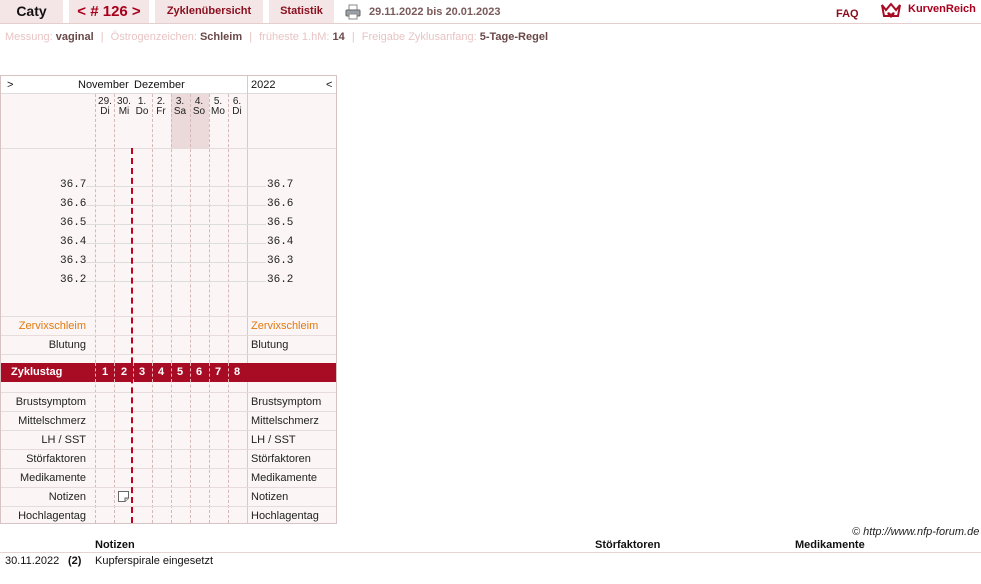 The height and width of the screenshot is (584, 981). What do you see at coordinates (847, 14) in the screenshot?
I see `faq-link: FAQ` at bounding box center [847, 14].